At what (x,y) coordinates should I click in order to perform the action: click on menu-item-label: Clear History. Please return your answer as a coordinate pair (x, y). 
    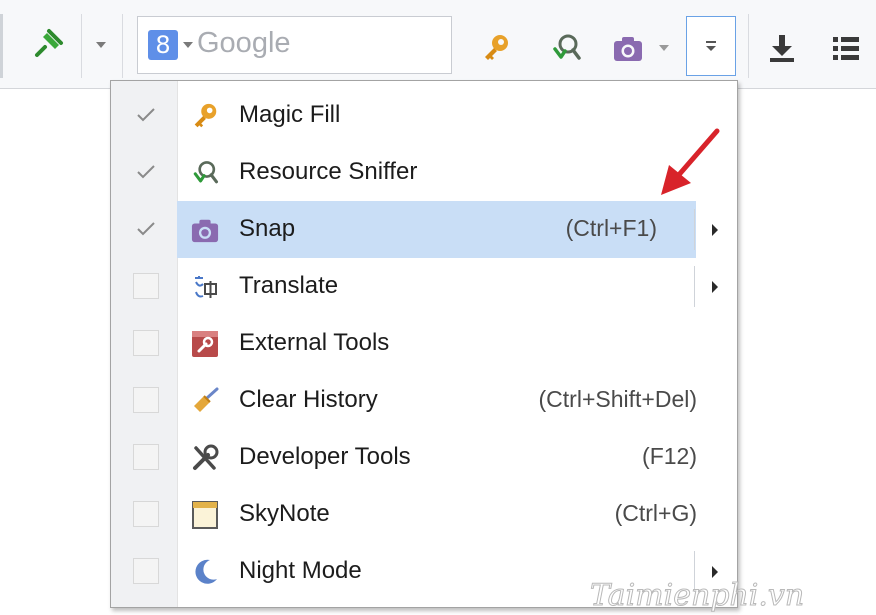
    Looking at the image, I should click on (308, 399).